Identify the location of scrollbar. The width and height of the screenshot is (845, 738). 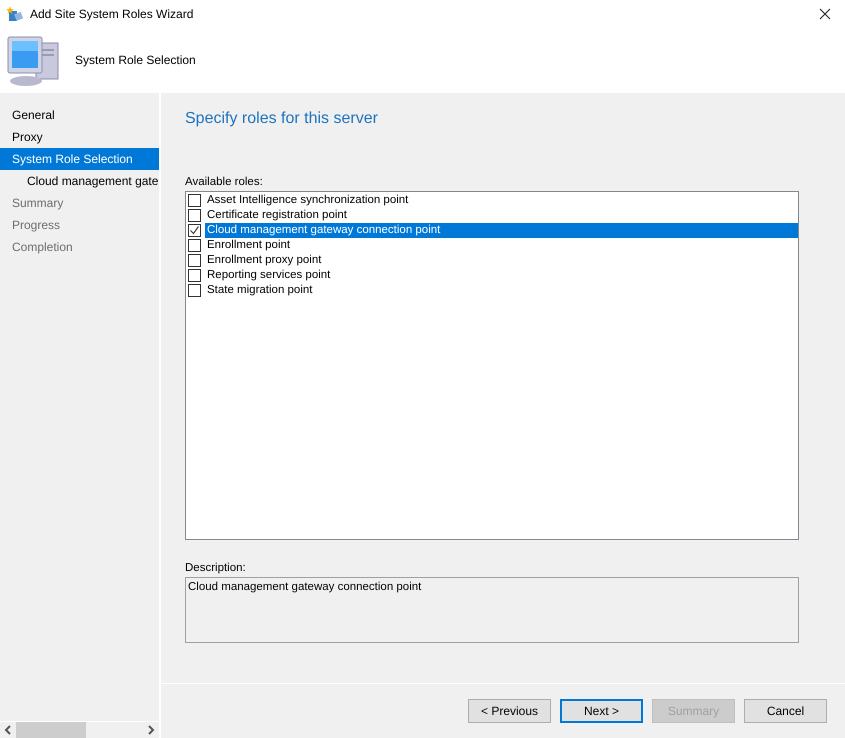
(79, 729).